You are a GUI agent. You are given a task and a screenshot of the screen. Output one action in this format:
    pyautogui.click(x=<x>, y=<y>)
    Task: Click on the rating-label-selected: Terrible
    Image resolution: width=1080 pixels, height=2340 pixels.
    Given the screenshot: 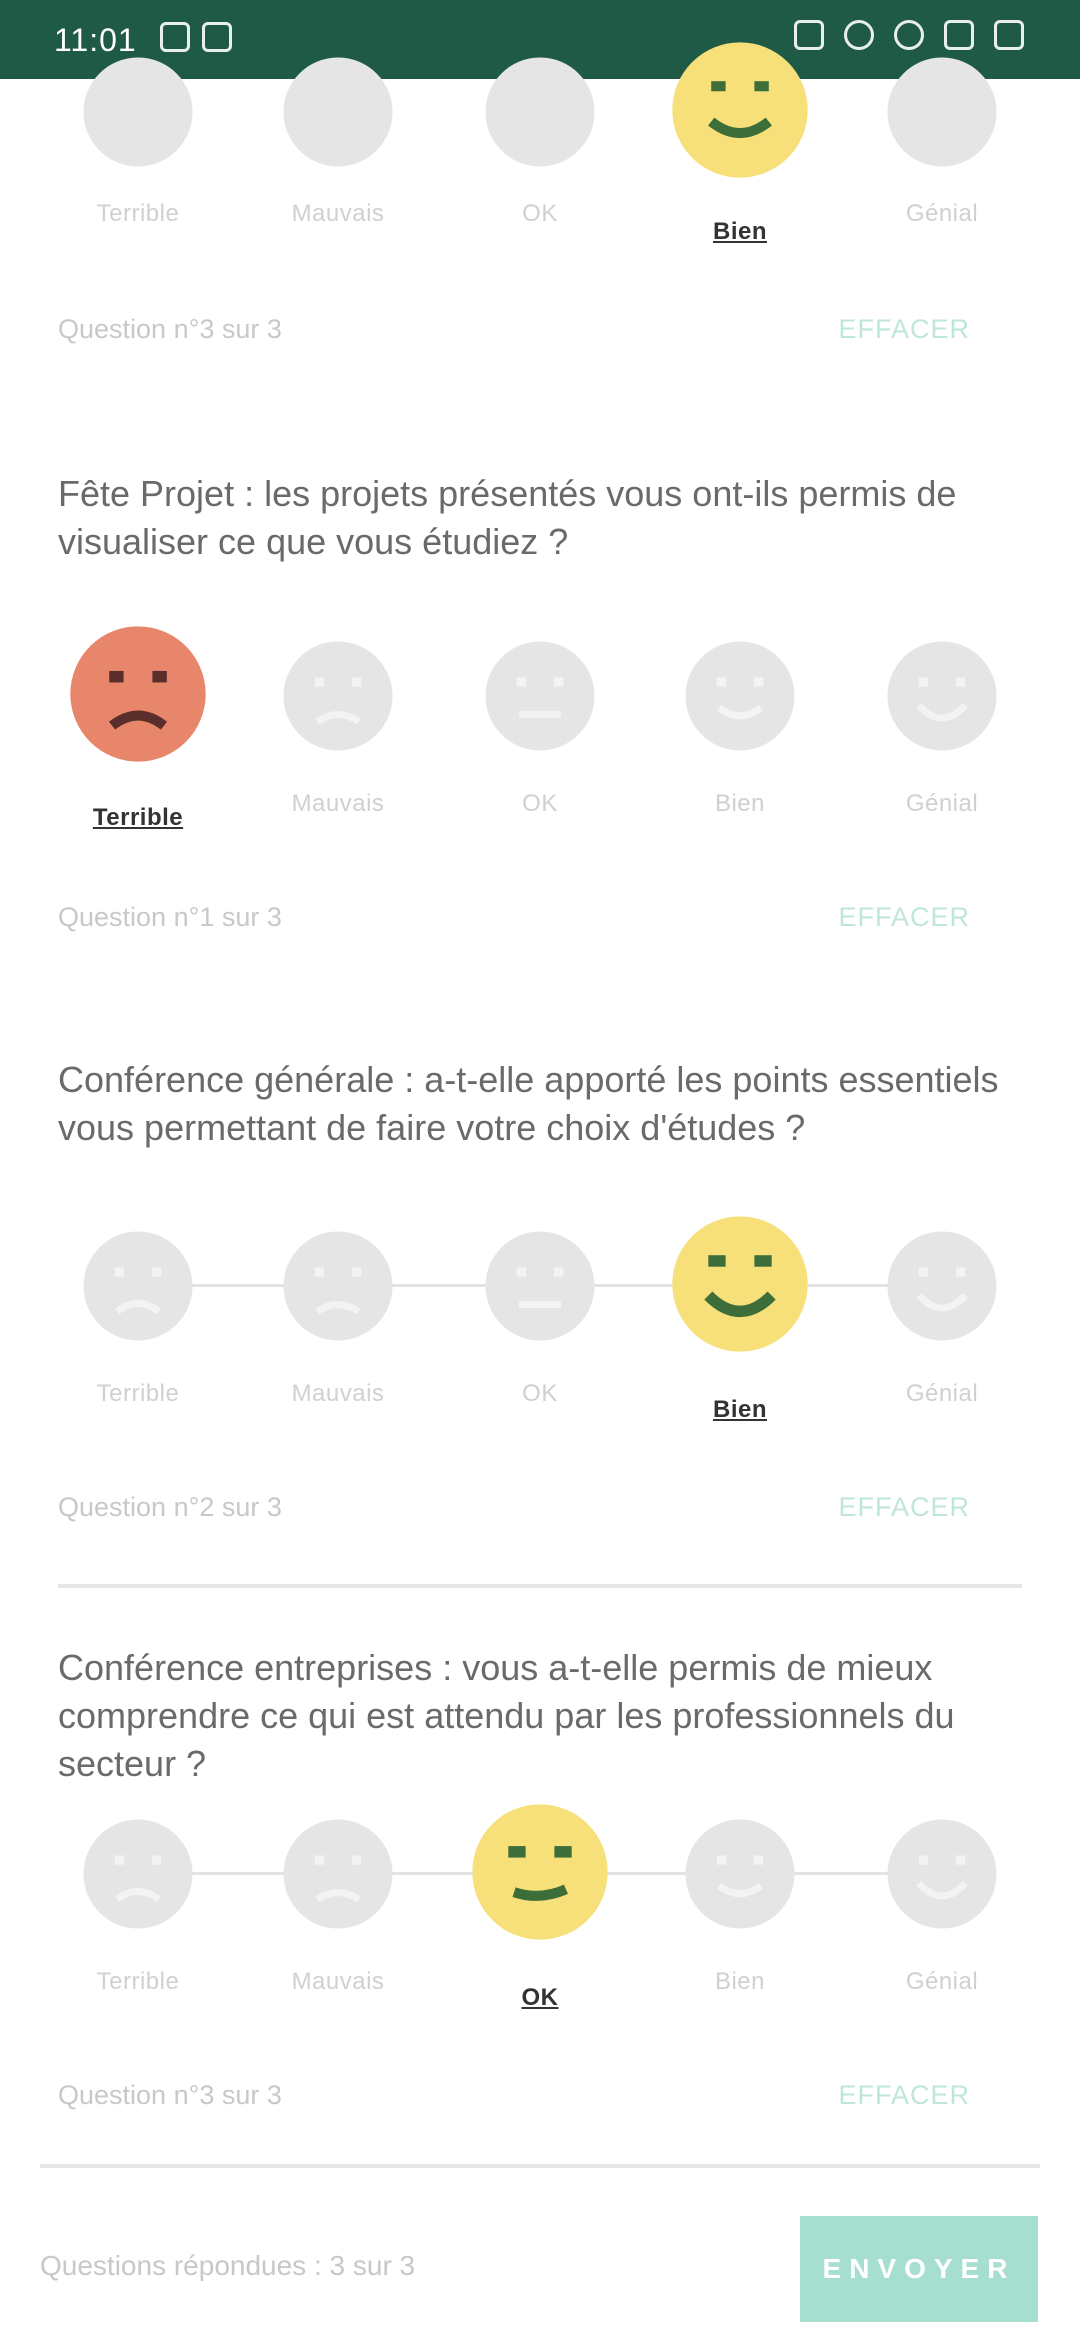 What is the action you would take?
    pyautogui.click(x=138, y=817)
    